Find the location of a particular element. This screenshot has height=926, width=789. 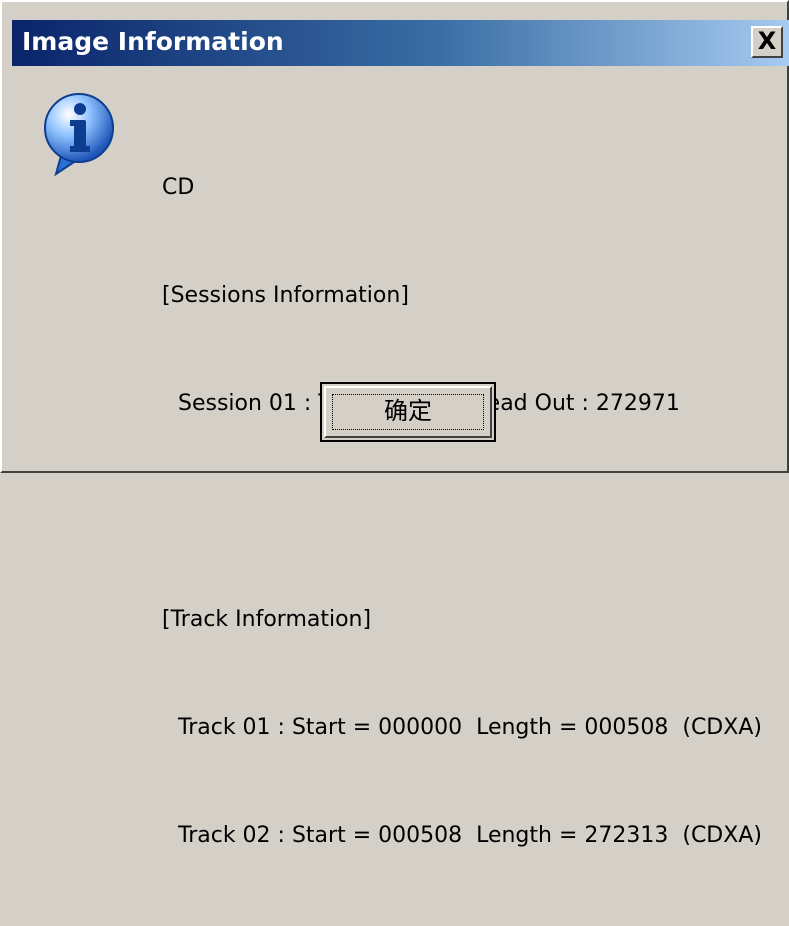

ok-button-label: 确定 is located at coordinates (408, 411).